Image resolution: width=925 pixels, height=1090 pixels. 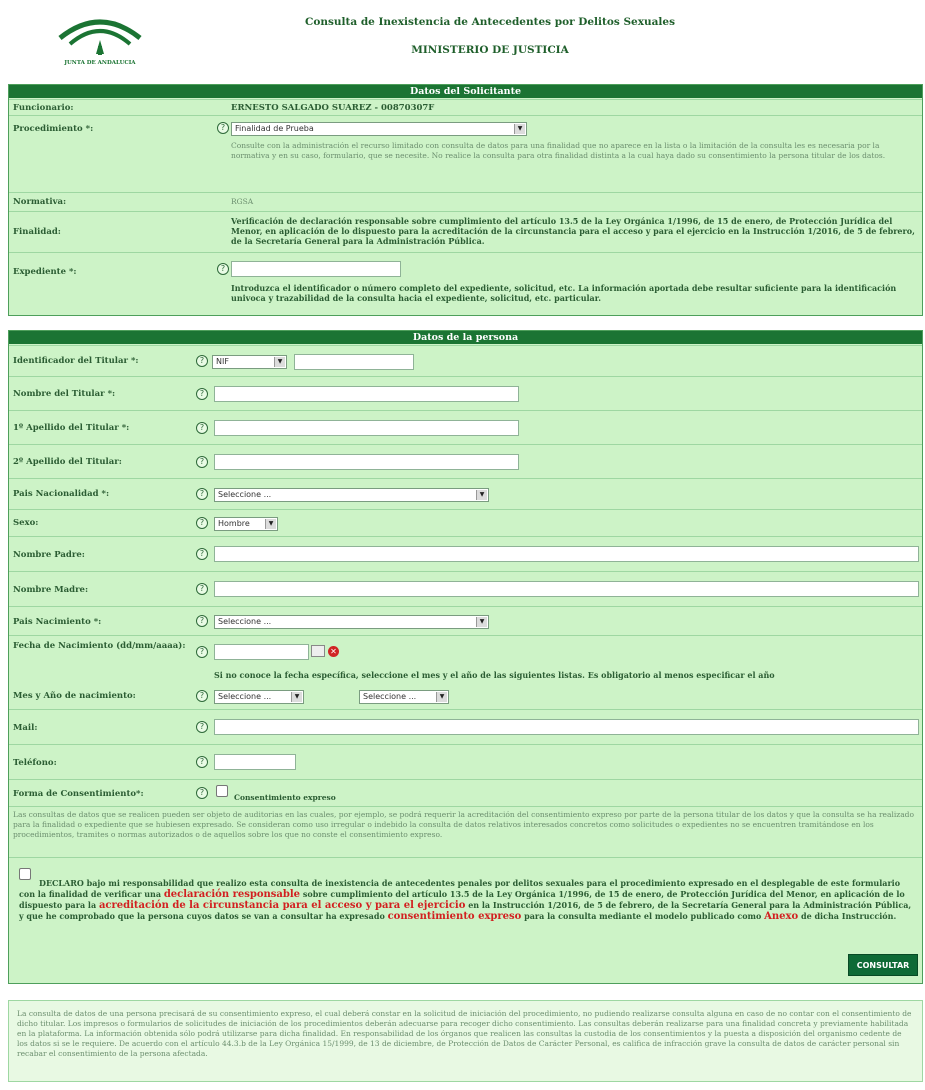 I want to click on forma-label: Forma de Consentimiento*:, so click(x=78, y=794).